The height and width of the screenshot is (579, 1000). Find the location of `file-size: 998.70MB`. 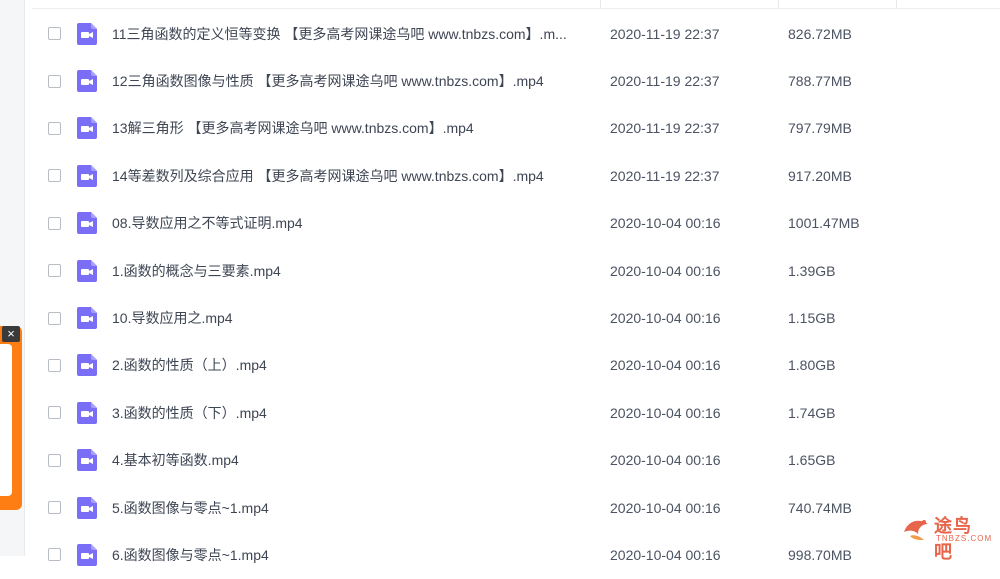

file-size: 998.70MB is located at coordinates (820, 554).